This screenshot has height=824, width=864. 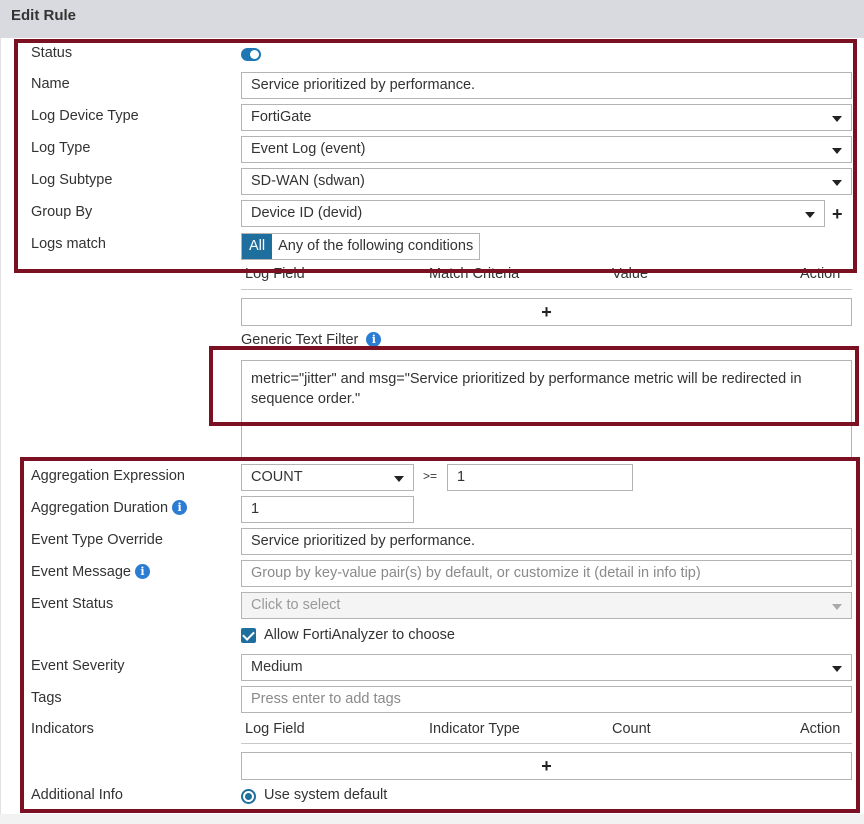 What do you see at coordinates (100, 508) in the screenshot?
I see `aggregation-duration-label-text: Aggregation Duration` at bounding box center [100, 508].